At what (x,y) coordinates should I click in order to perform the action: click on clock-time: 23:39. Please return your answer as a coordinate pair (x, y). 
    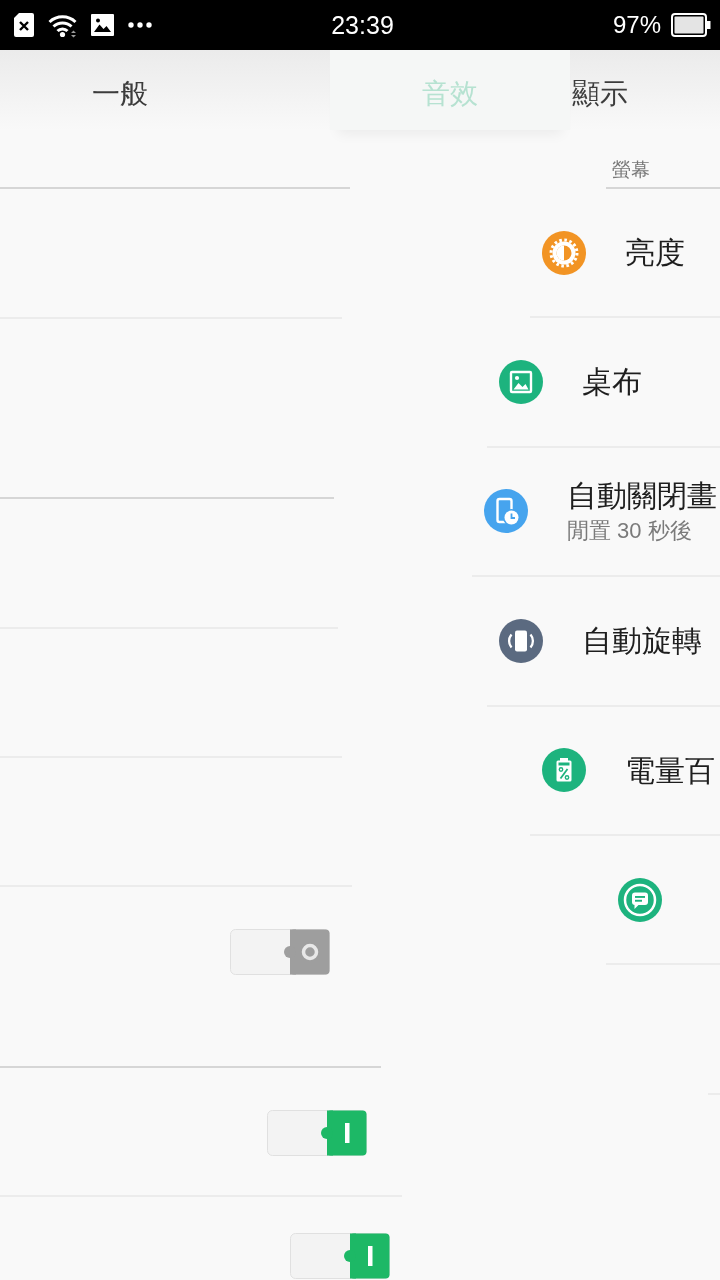
    Looking at the image, I should click on (362, 25).